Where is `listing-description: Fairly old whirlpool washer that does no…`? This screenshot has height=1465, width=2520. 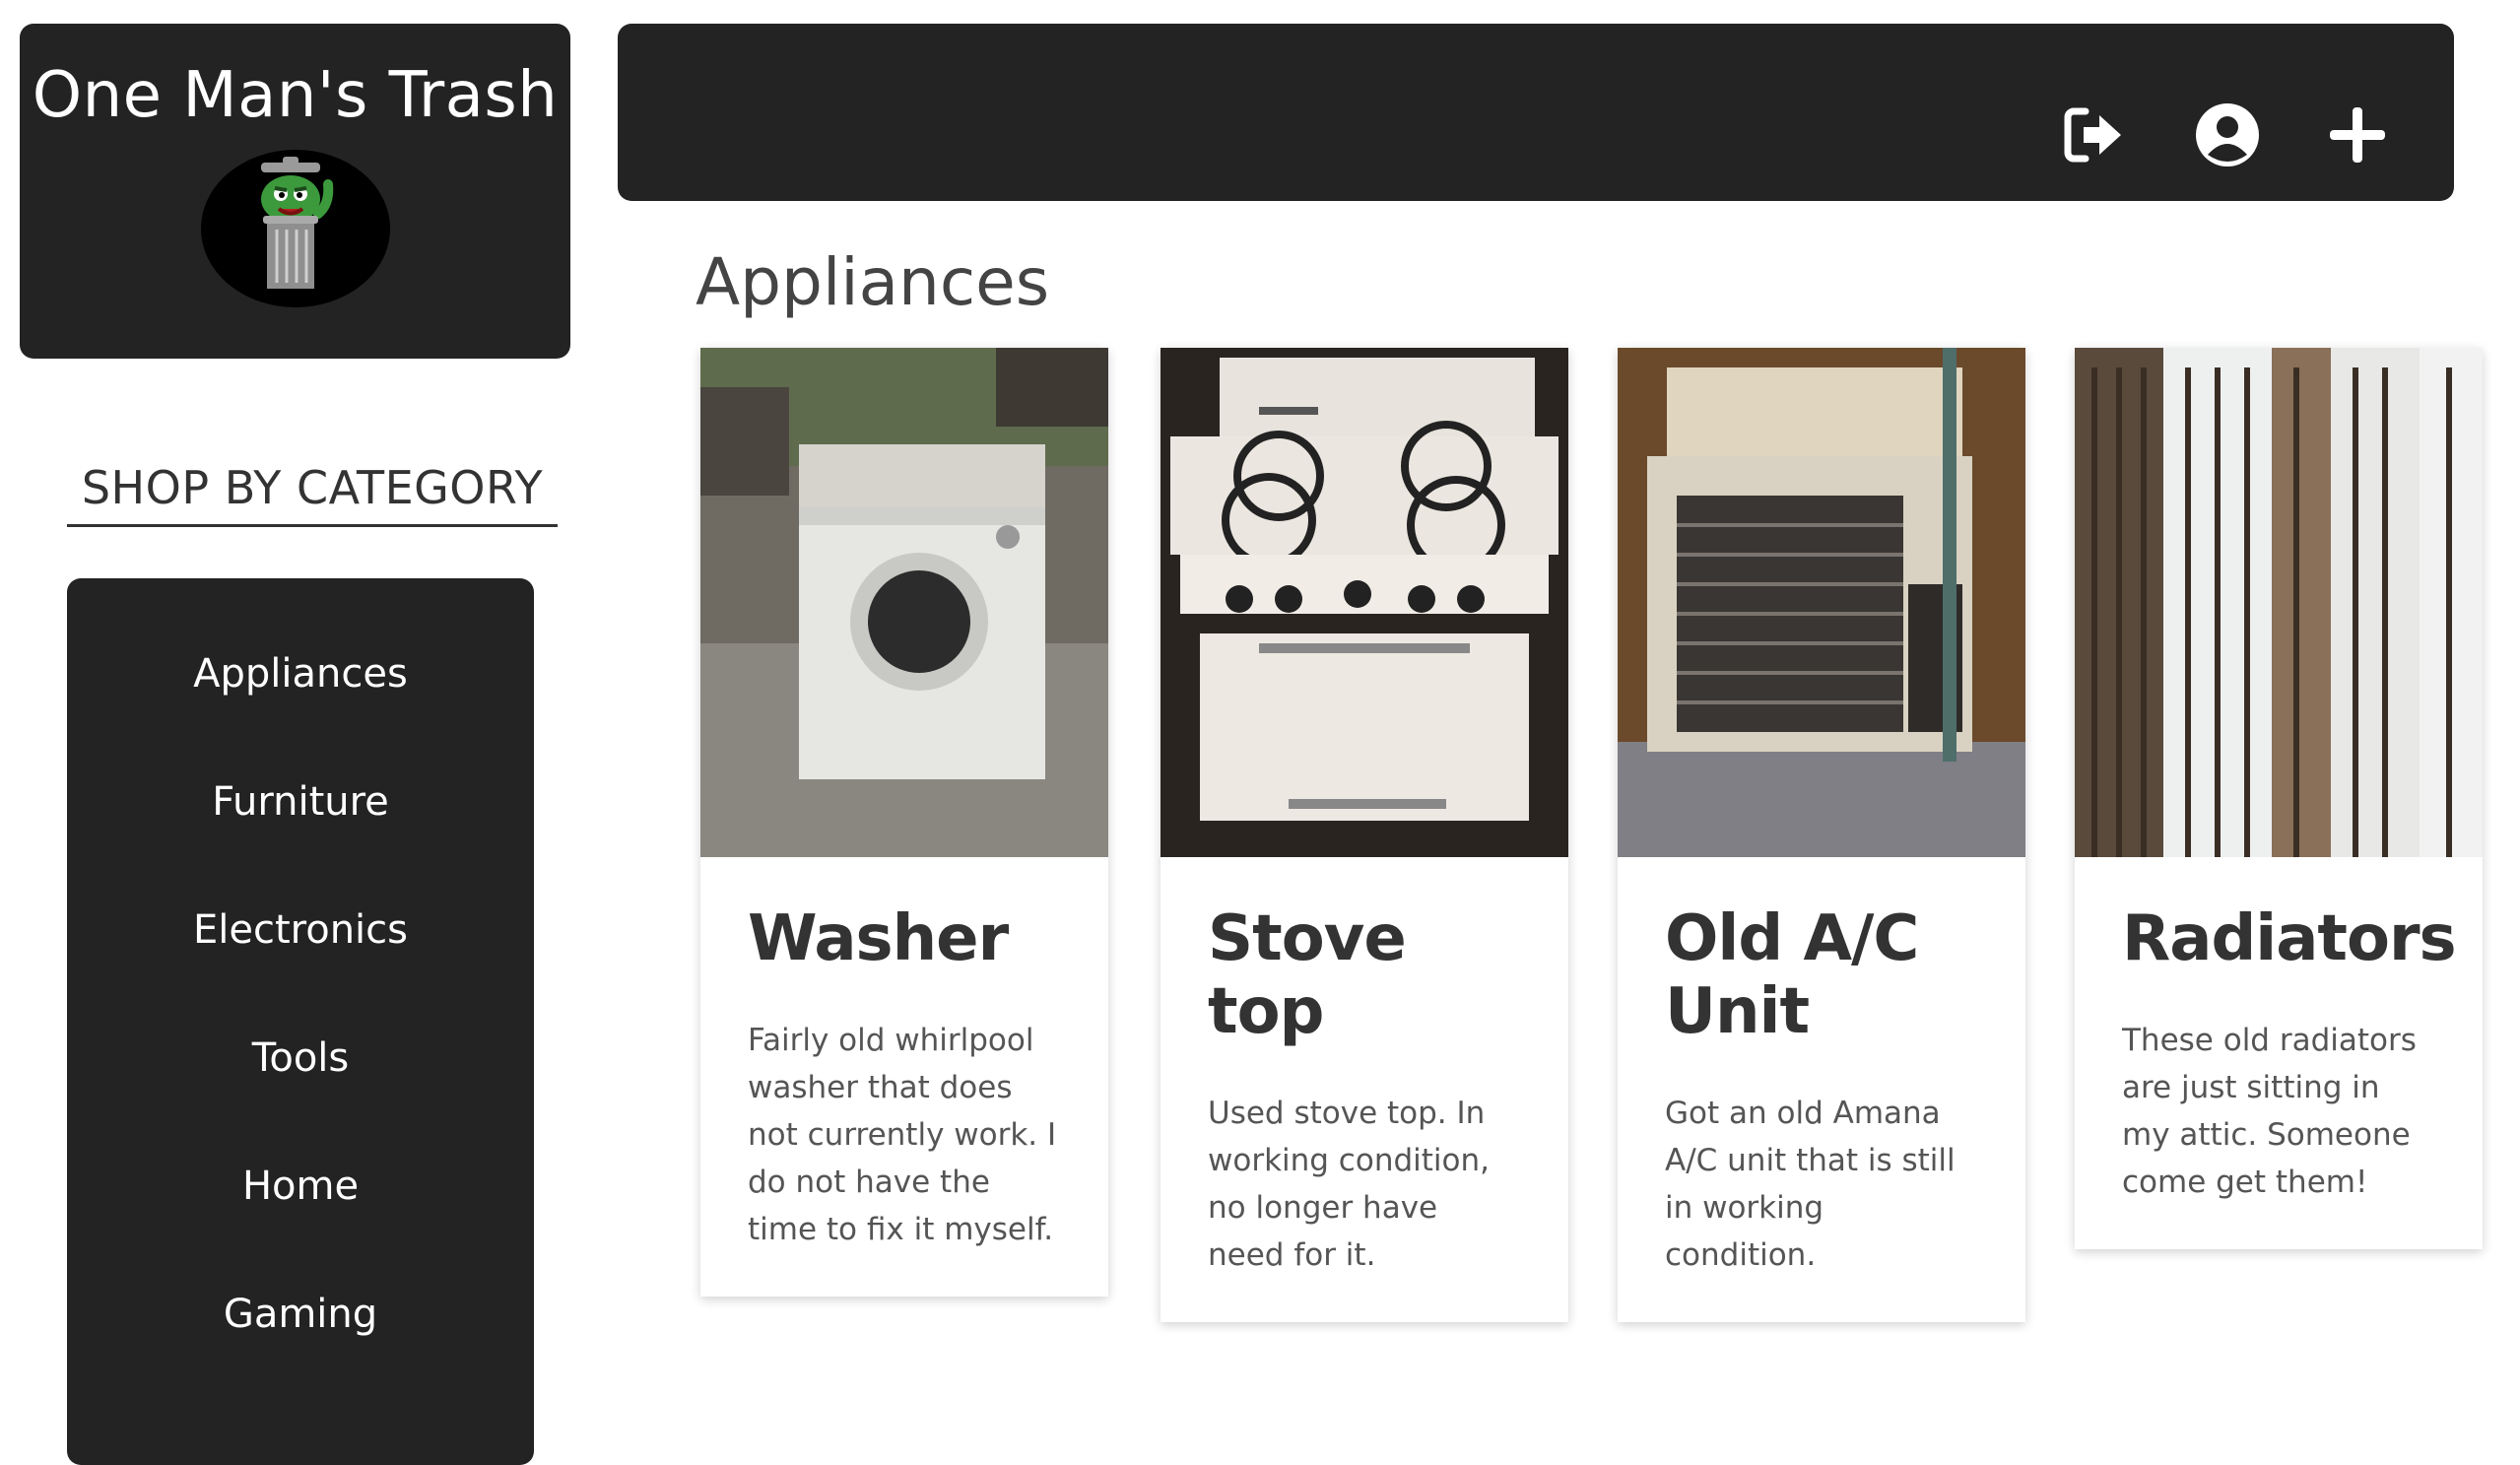 listing-description: Fairly old whirlpool washer that does no… is located at coordinates (902, 1135).